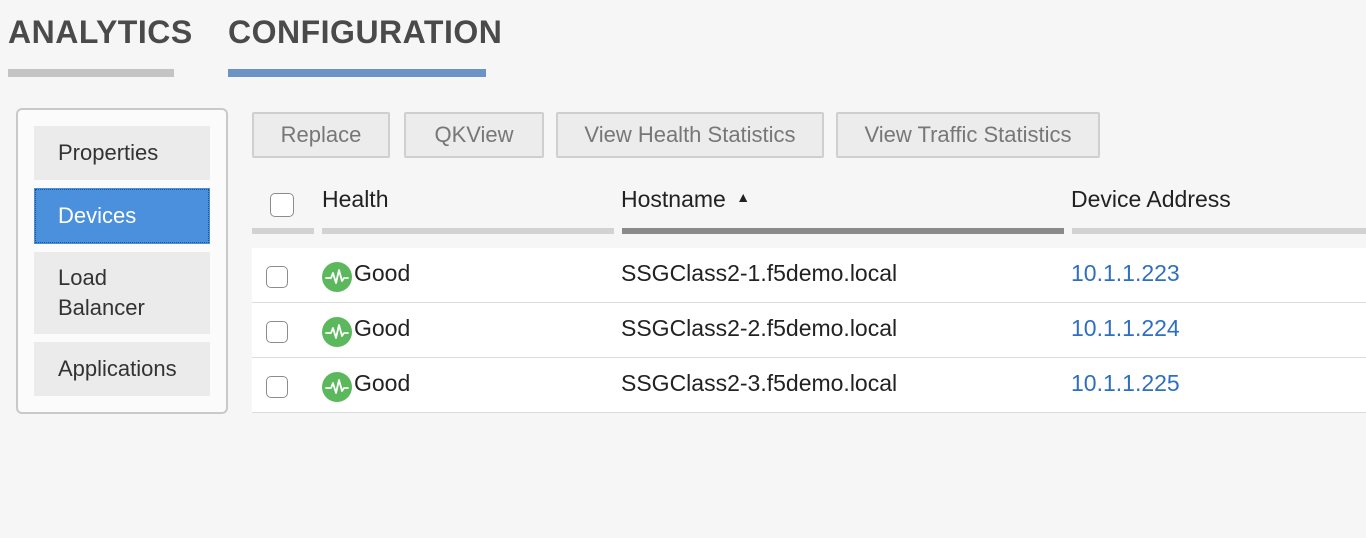  I want to click on column-header-health: Health, so click(355, 199).